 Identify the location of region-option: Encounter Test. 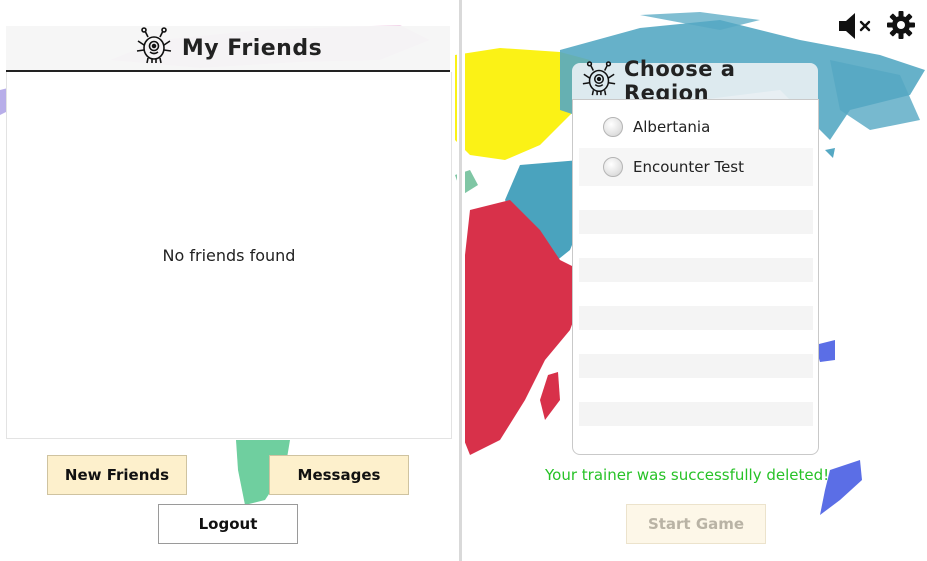
(696, 167).